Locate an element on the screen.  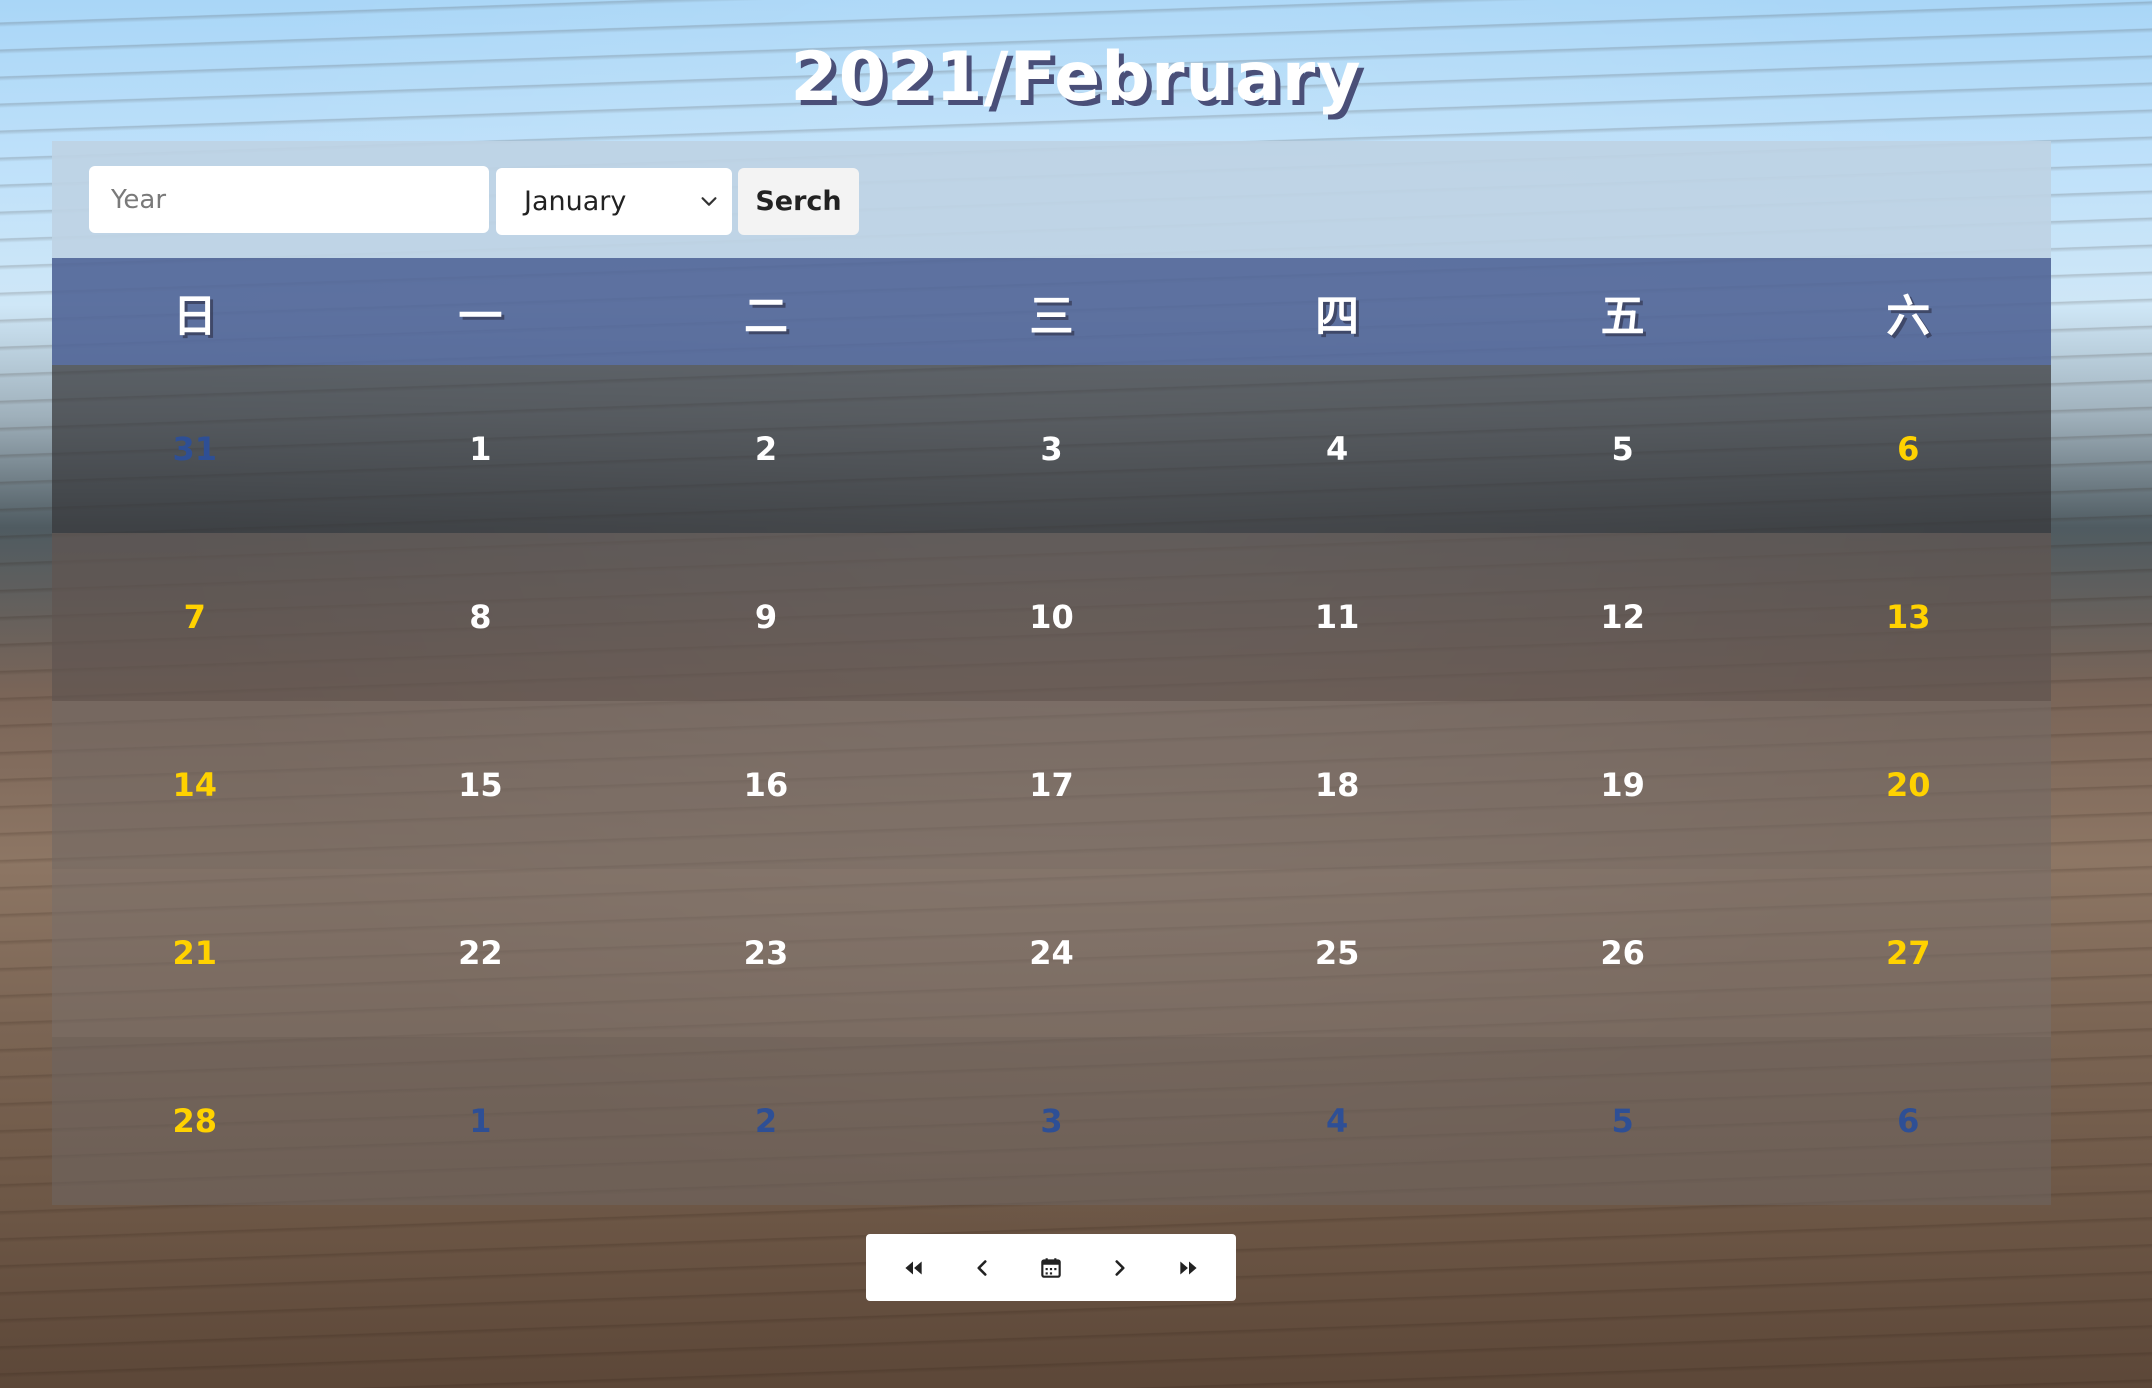
search-button: Serch is located at coordinates (798, 201).